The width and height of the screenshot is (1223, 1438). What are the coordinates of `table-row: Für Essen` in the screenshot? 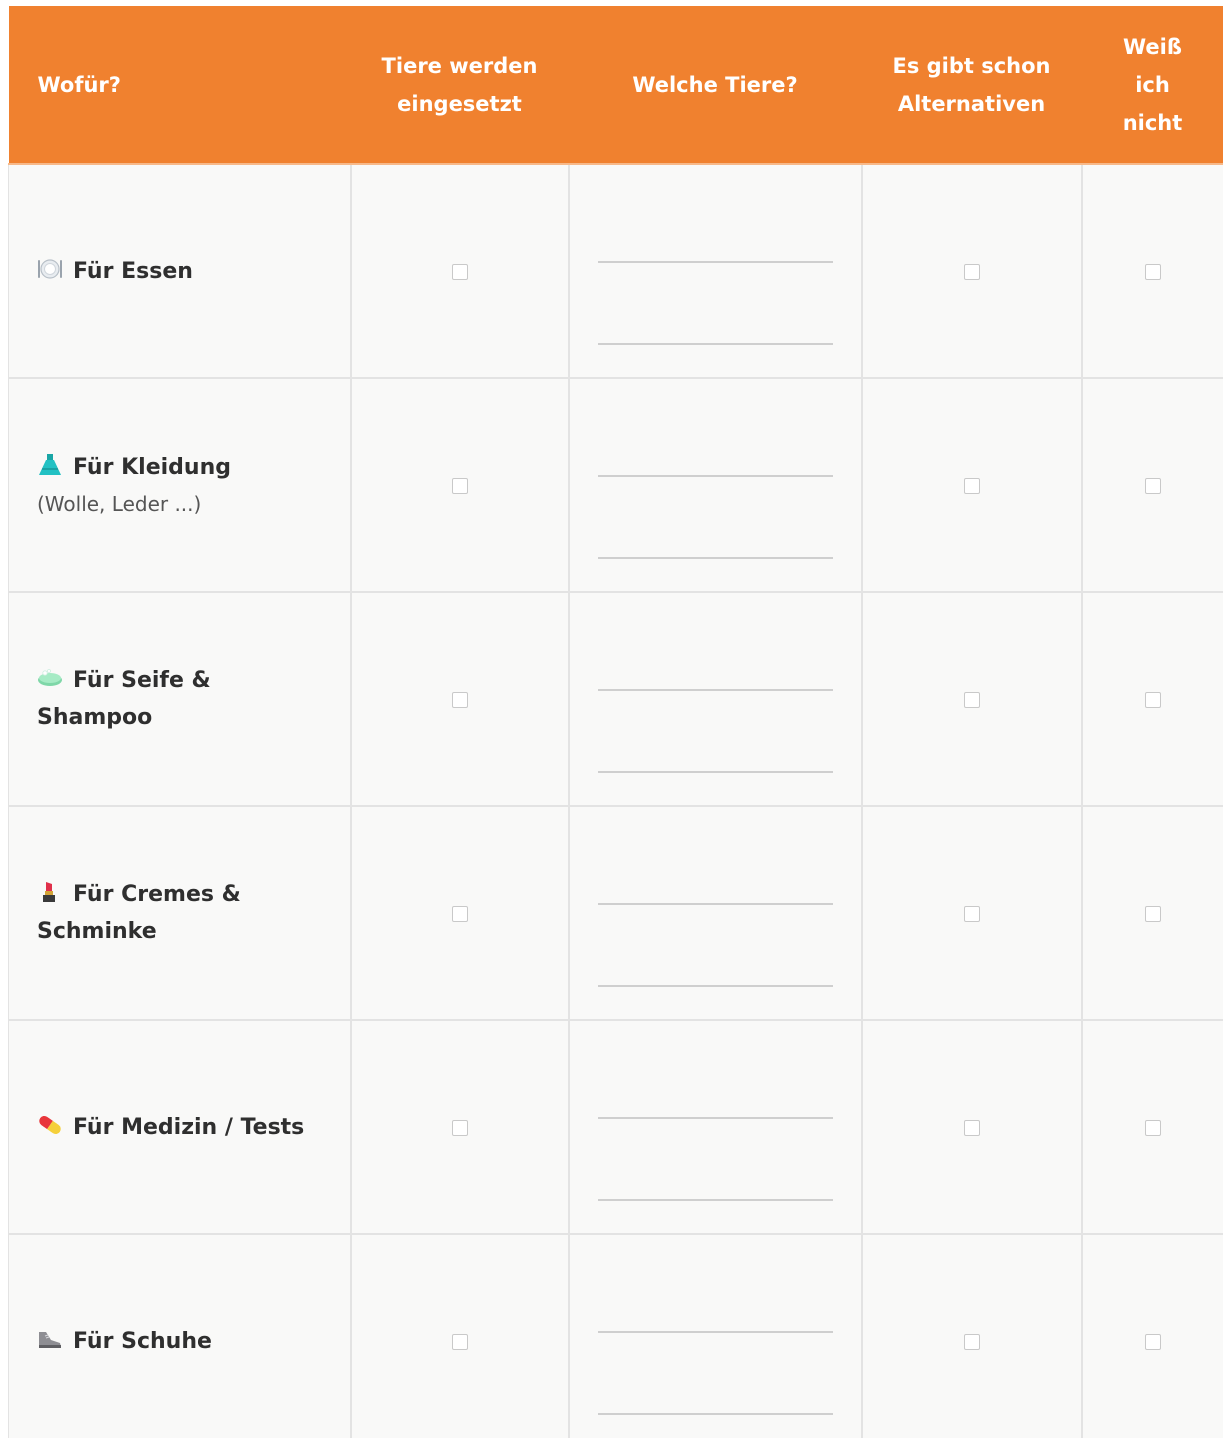 It's located at (615, 271).